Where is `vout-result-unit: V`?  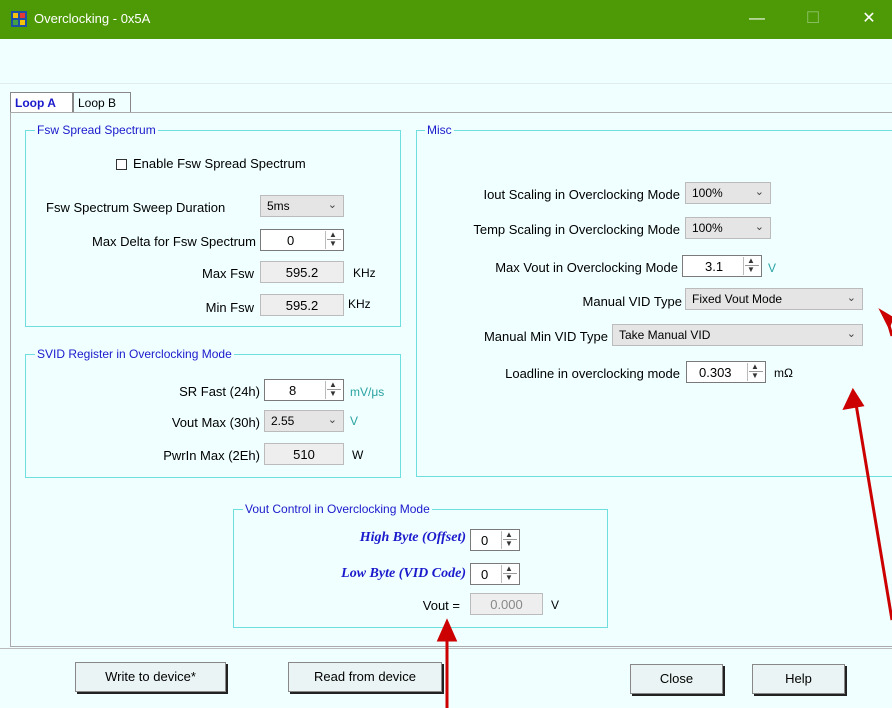
vout-result-unit: V is located at coordinates (555, 605).